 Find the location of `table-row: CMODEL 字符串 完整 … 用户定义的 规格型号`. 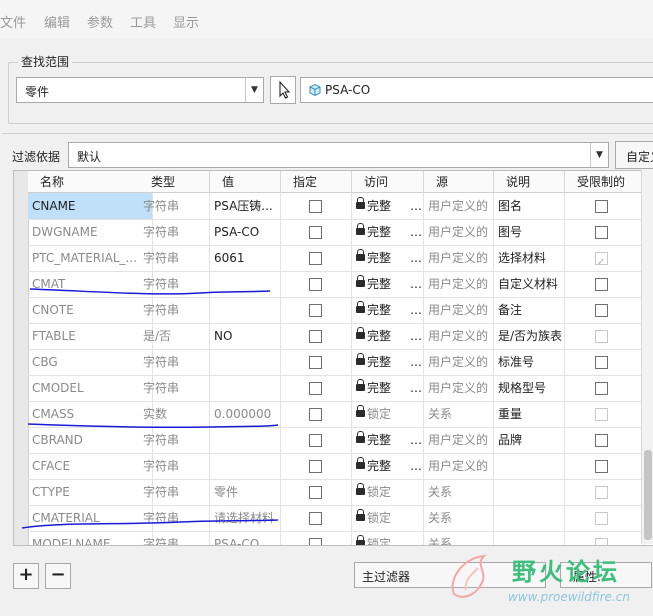

table-row: CMODEL 字符串 完整 … 用户定义的 规格型号 is located at coordinates (340, 388).